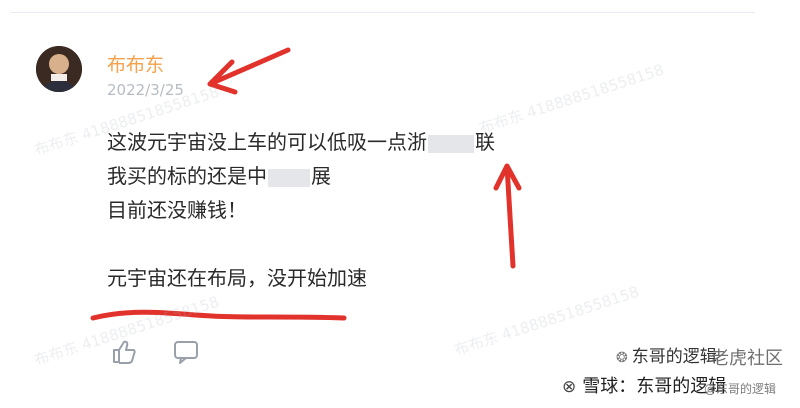 The image size is (800, 408). What do you see at coordinates (644, 385) in the screenshot?
I see `xueqiu-brand: ⊗ 雪球：东哥的逻辑` at bounding box center [644, 385].